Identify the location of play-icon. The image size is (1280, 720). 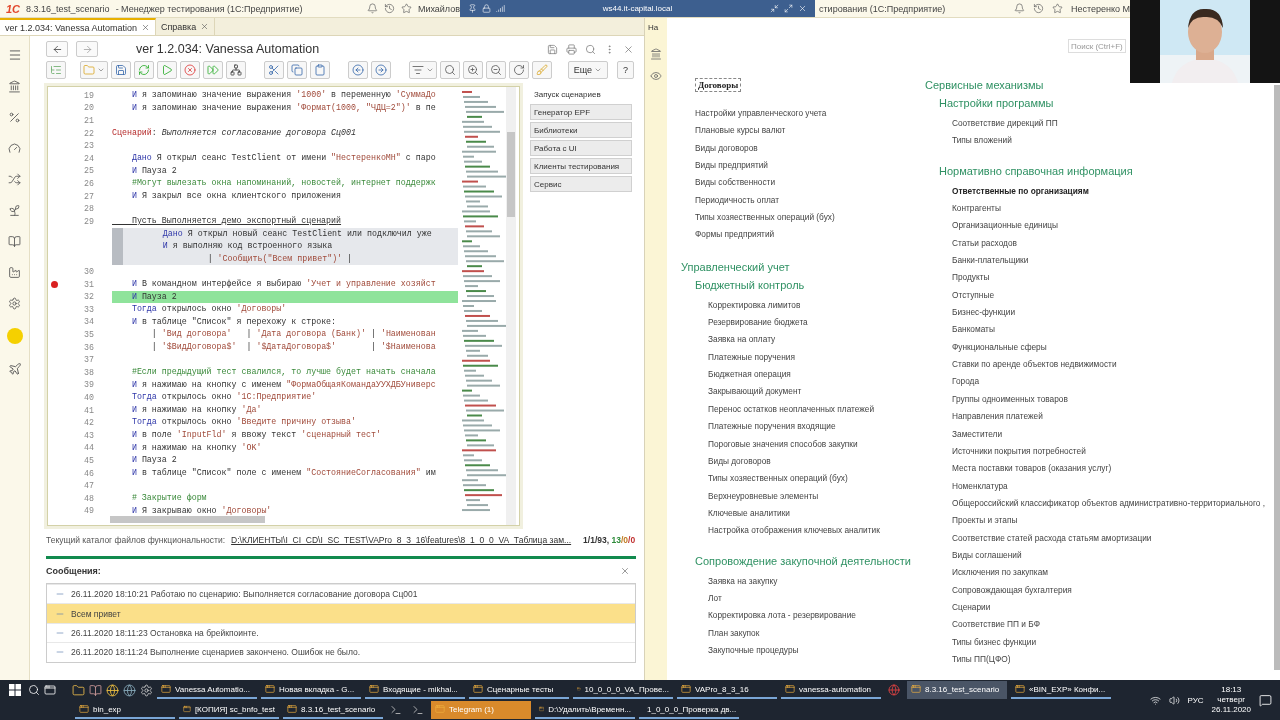
(167, 70).